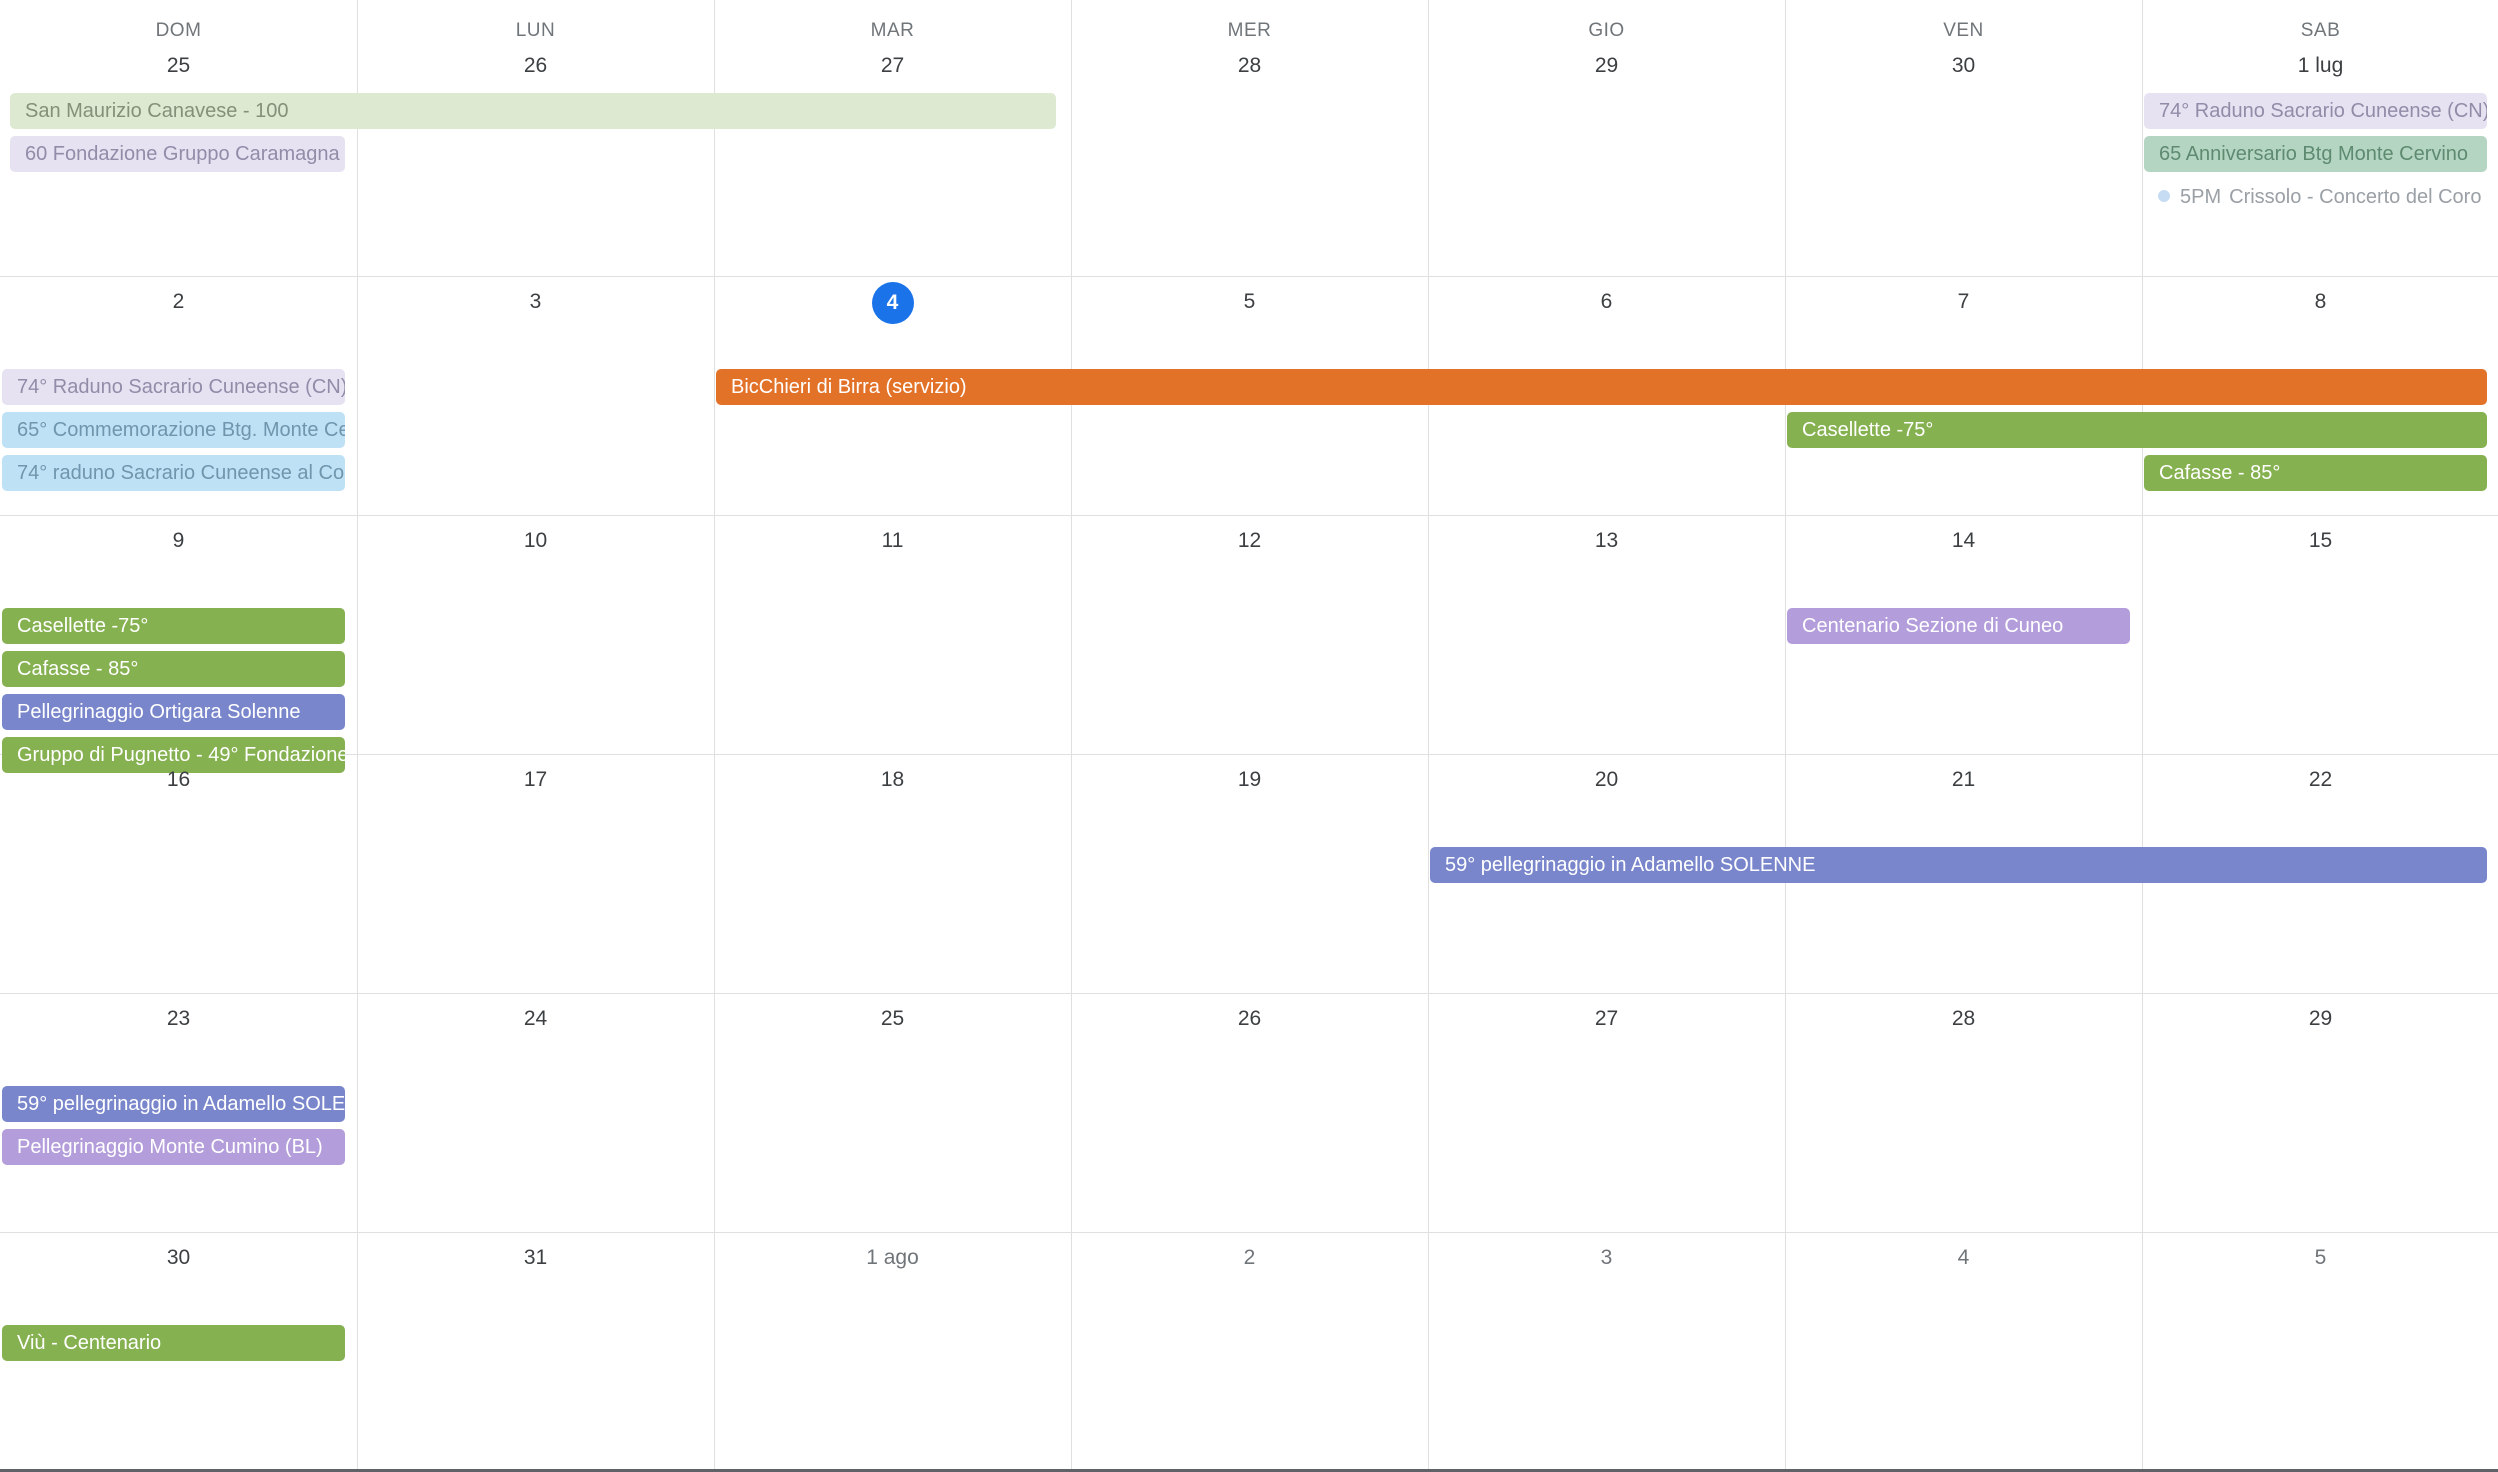 Image resolution: width=2498 pixels, height=1472 pixels. What do you see at coordinates (173, 1343) in the screenshot?
I see `event-chip: Viù - Centenario` at bounding box center [173, 1343].